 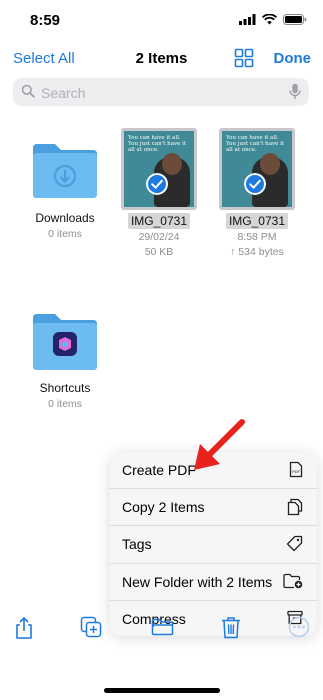 What do you see at coordinates (213, 545) in the screenshot?
I see `menu-item-tags: Tags` at bounding box center [213, 545].